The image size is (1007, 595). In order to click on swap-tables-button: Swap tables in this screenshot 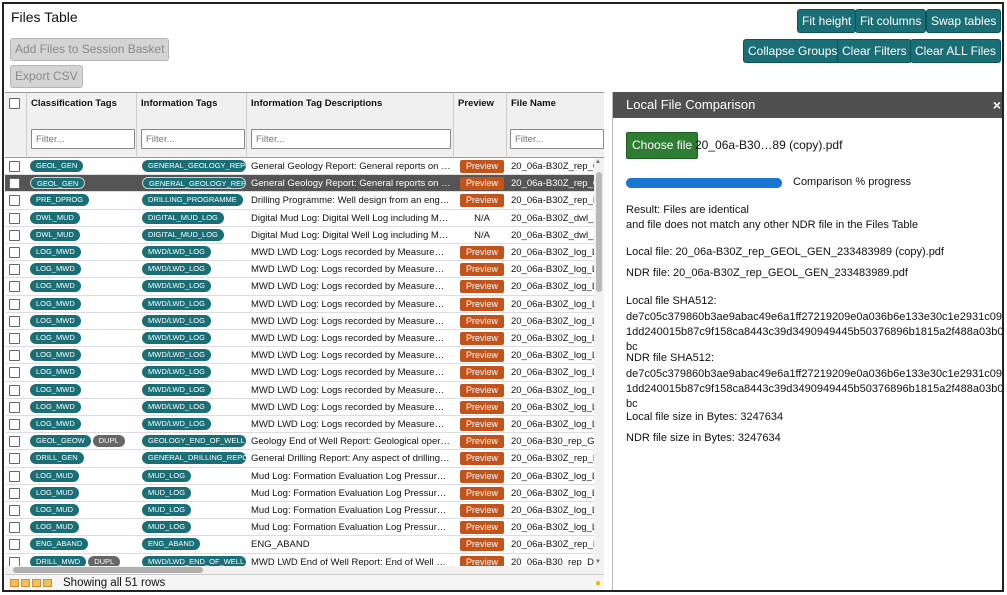, I will do `click(964, 21)`.